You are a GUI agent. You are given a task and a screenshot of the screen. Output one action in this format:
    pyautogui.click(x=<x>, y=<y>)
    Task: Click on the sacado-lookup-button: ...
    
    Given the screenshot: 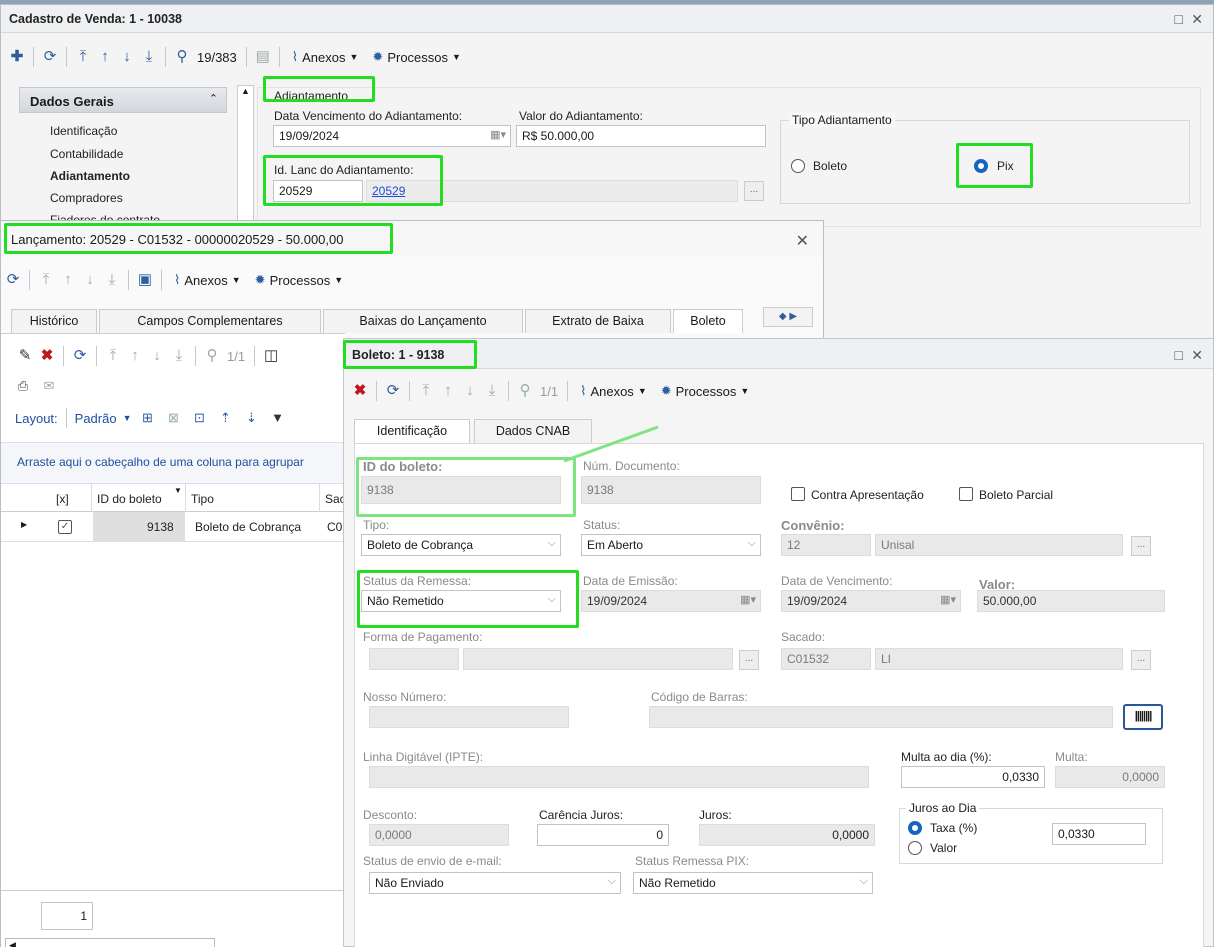 What is the action you would take?
    pyautogui.click(x=1141, y=660)
    